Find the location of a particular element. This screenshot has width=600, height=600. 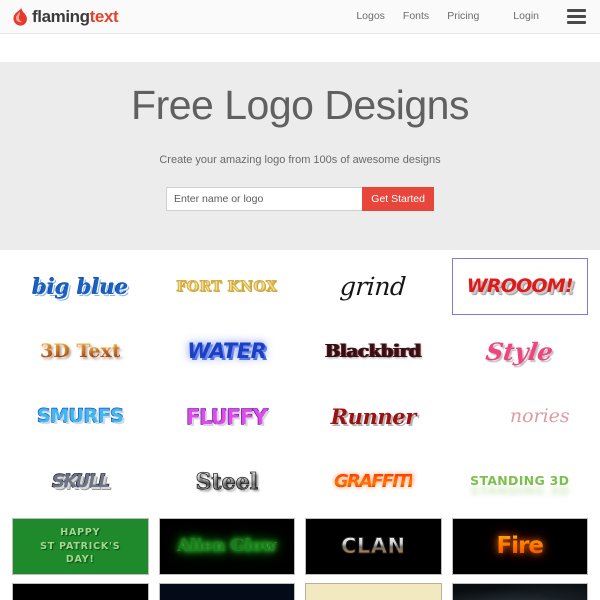

logo-tile: Alien Glow is located at coordinates (226, 546).